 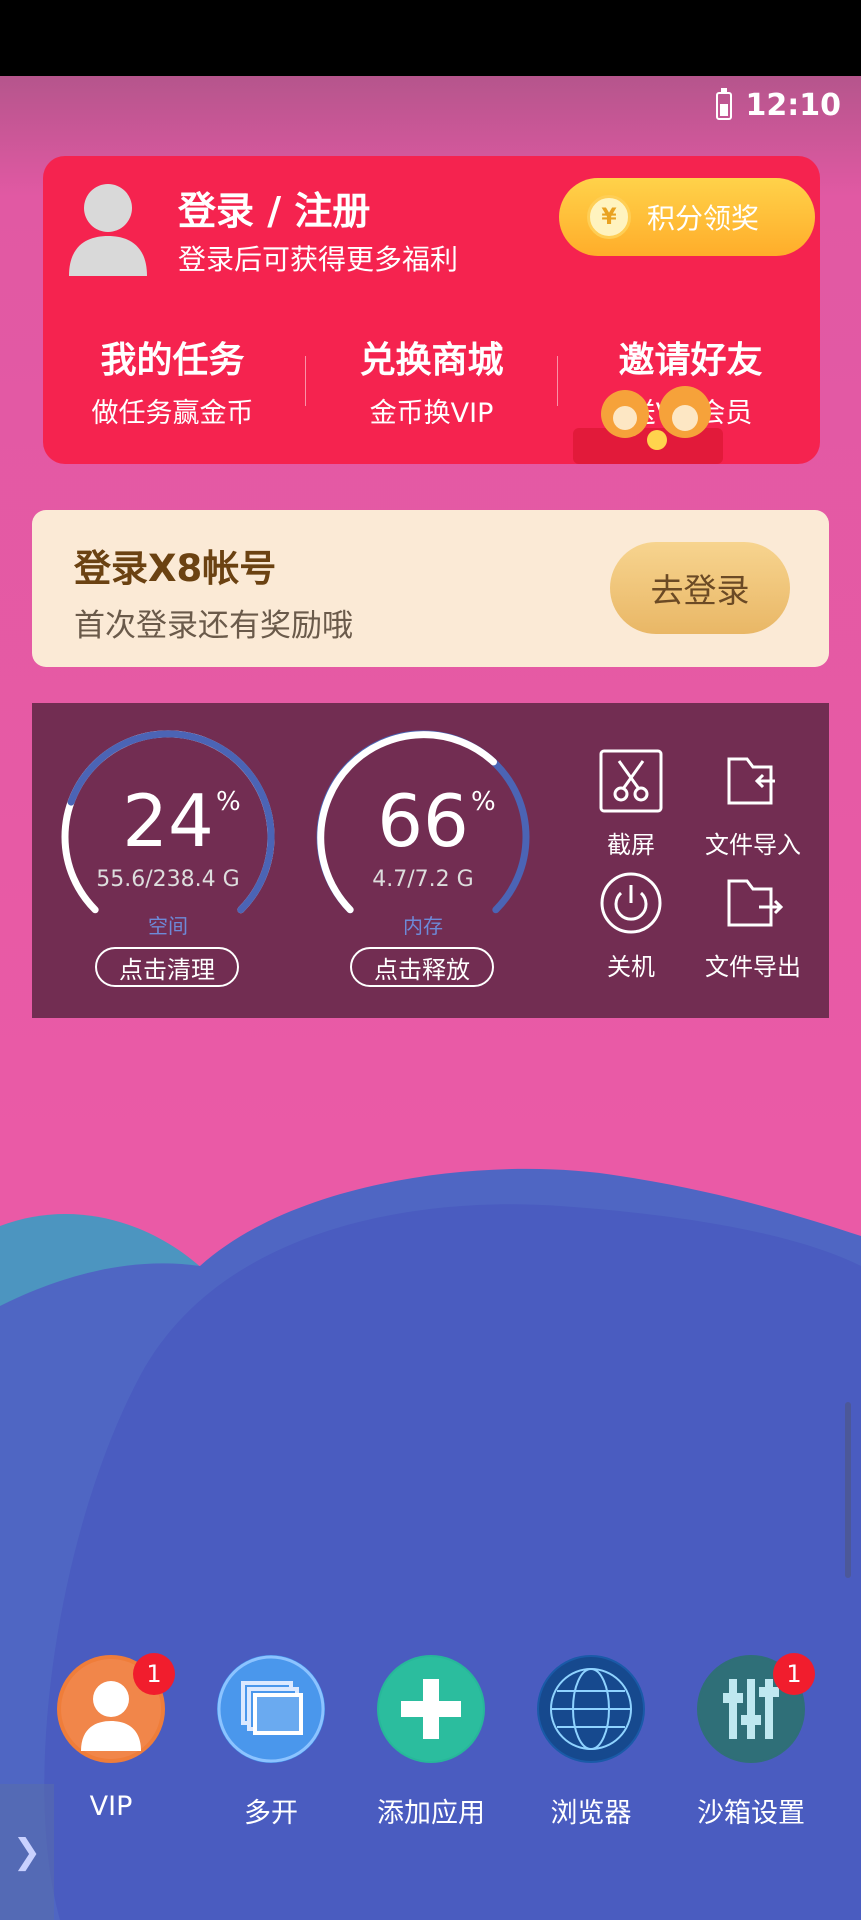 I want to click on status-bar: 12:10, so click(x=778, y=105).